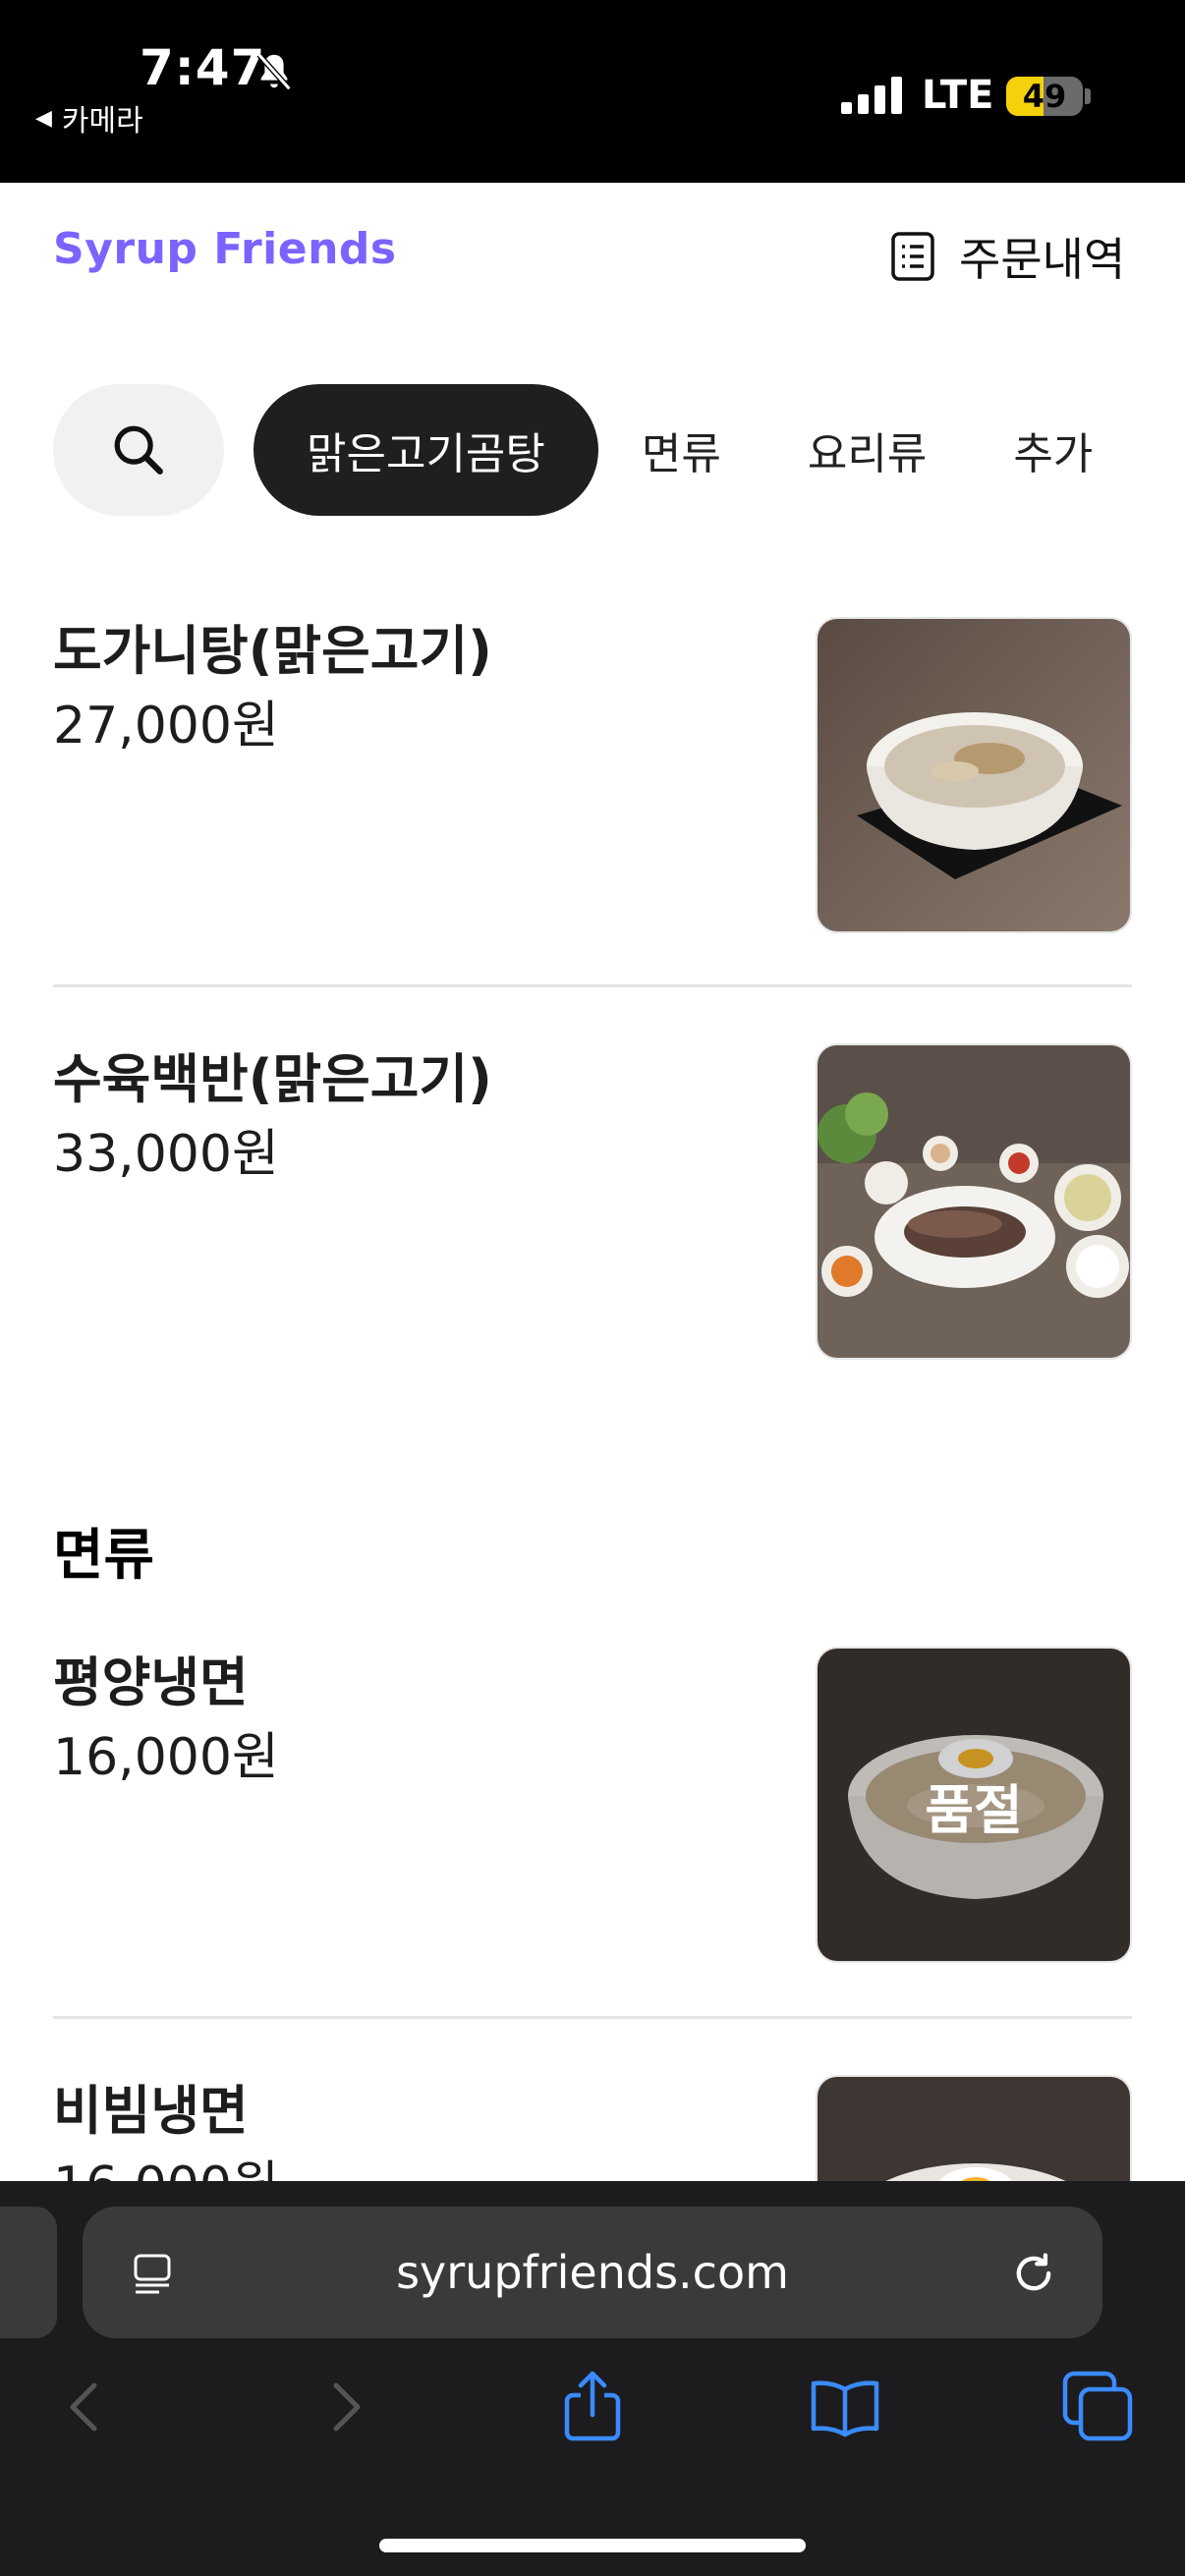 This screenshot has width=1185, height=2576. Describe the element at coordinates (592, 2545) in the screenshot. I see `home-indicator` at that location.